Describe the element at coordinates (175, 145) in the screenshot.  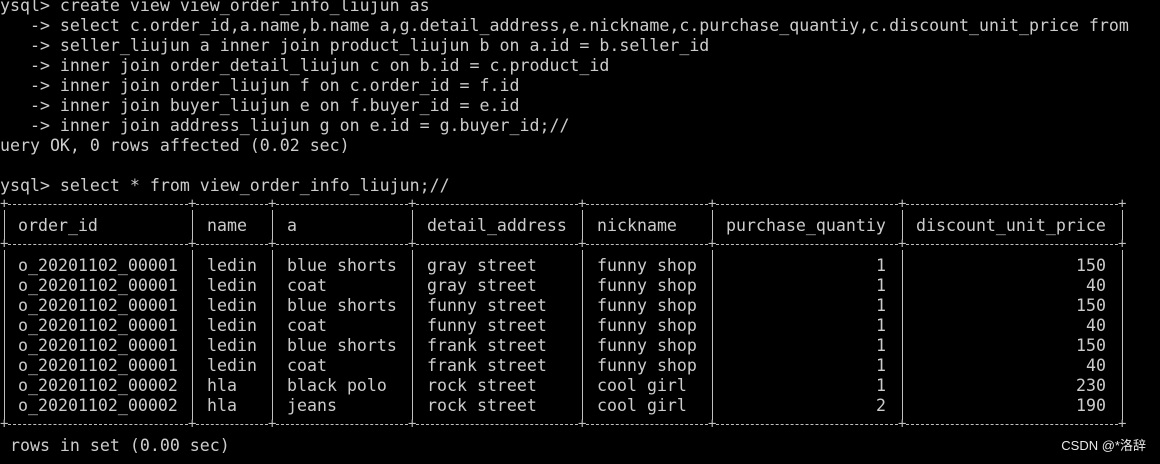
I see `terminal-line: Query OK, 0 rows affected (0.02 sec)` at that location.